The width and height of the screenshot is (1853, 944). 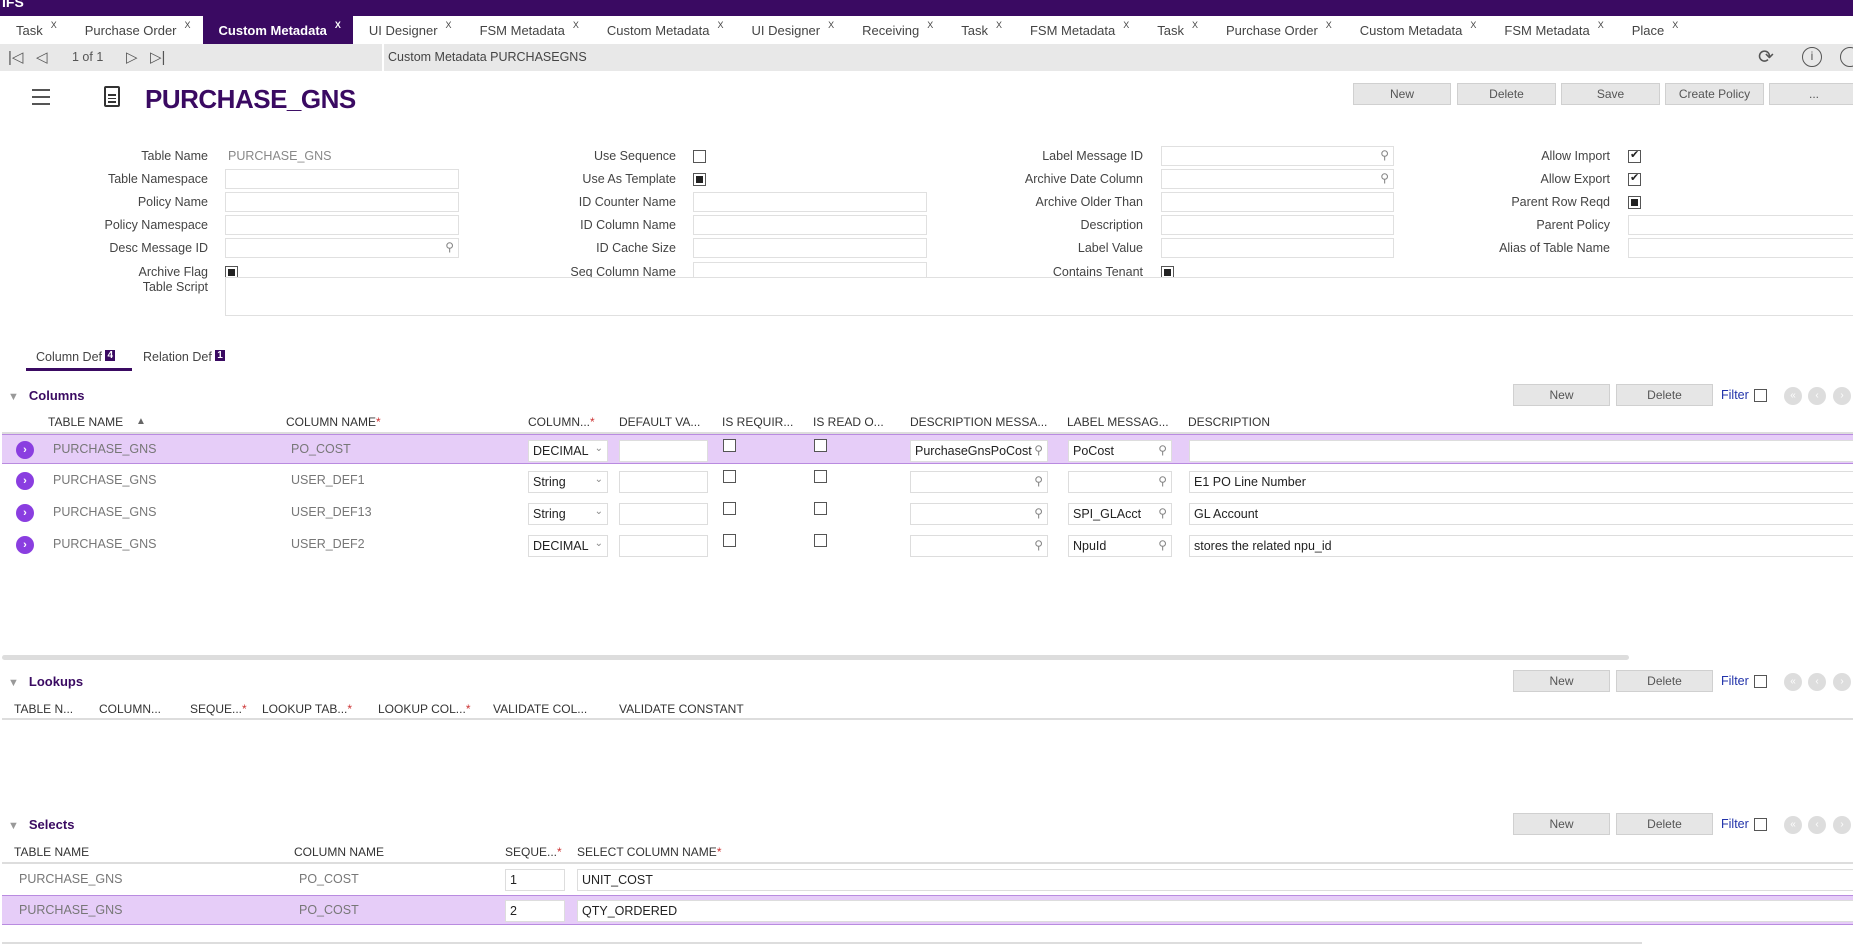 What do you see at coordinates (1610, 94) in the screenshot?
I see `save-button: Save` at bounding box center [1610, 94].